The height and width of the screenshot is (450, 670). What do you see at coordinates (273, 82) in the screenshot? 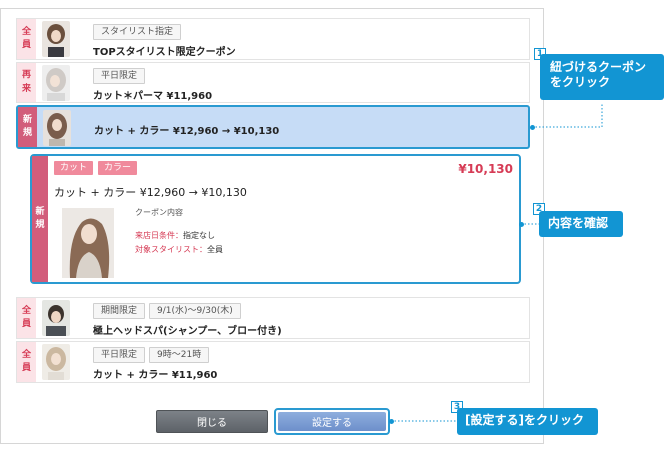
I see `coupon-row: 再 来 平日限定 カット＊パーマ ¥11,960` at bounding box center [273, 82].